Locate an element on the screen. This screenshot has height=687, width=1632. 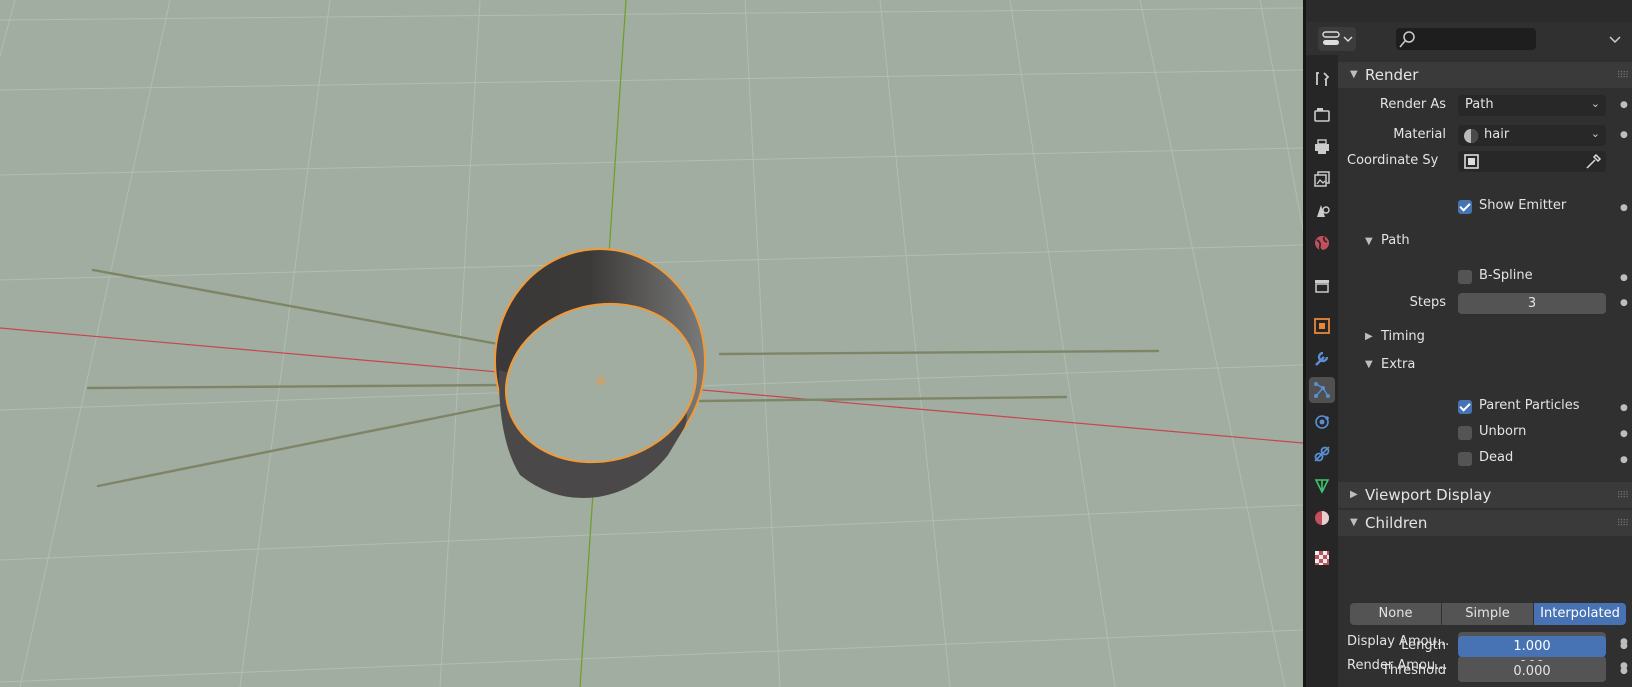
editor-type-icon is located at coordinates (1337, 38).